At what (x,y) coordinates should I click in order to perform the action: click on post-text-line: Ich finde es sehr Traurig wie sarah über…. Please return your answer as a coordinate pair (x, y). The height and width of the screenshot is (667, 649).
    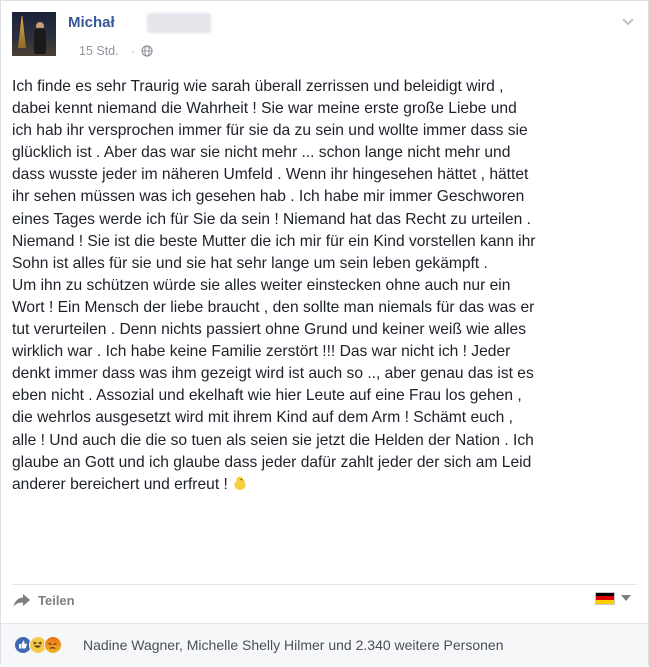
    Looking at the image, I should click on (258, 86).